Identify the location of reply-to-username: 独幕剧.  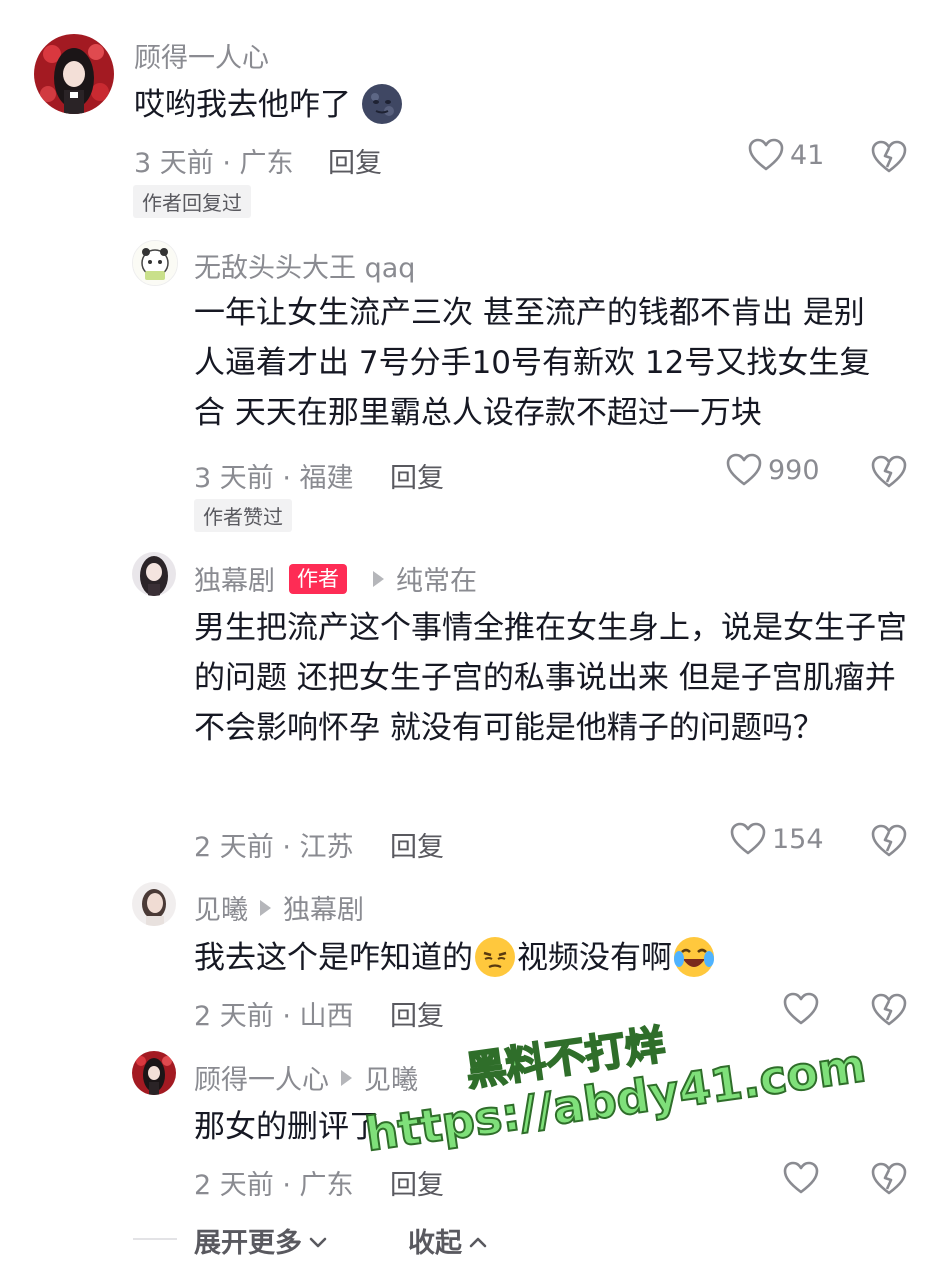
(323, 907).